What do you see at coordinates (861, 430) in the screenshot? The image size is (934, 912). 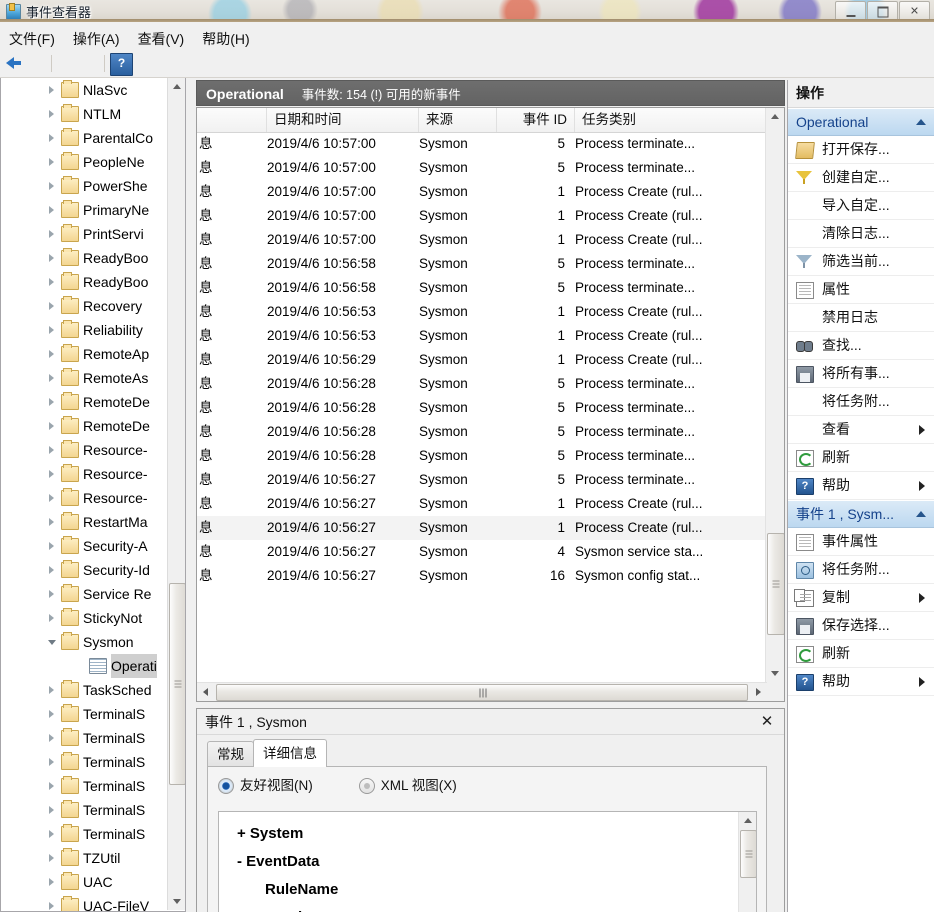 I see `action-item: 查看` at bounding box center [861, 430].